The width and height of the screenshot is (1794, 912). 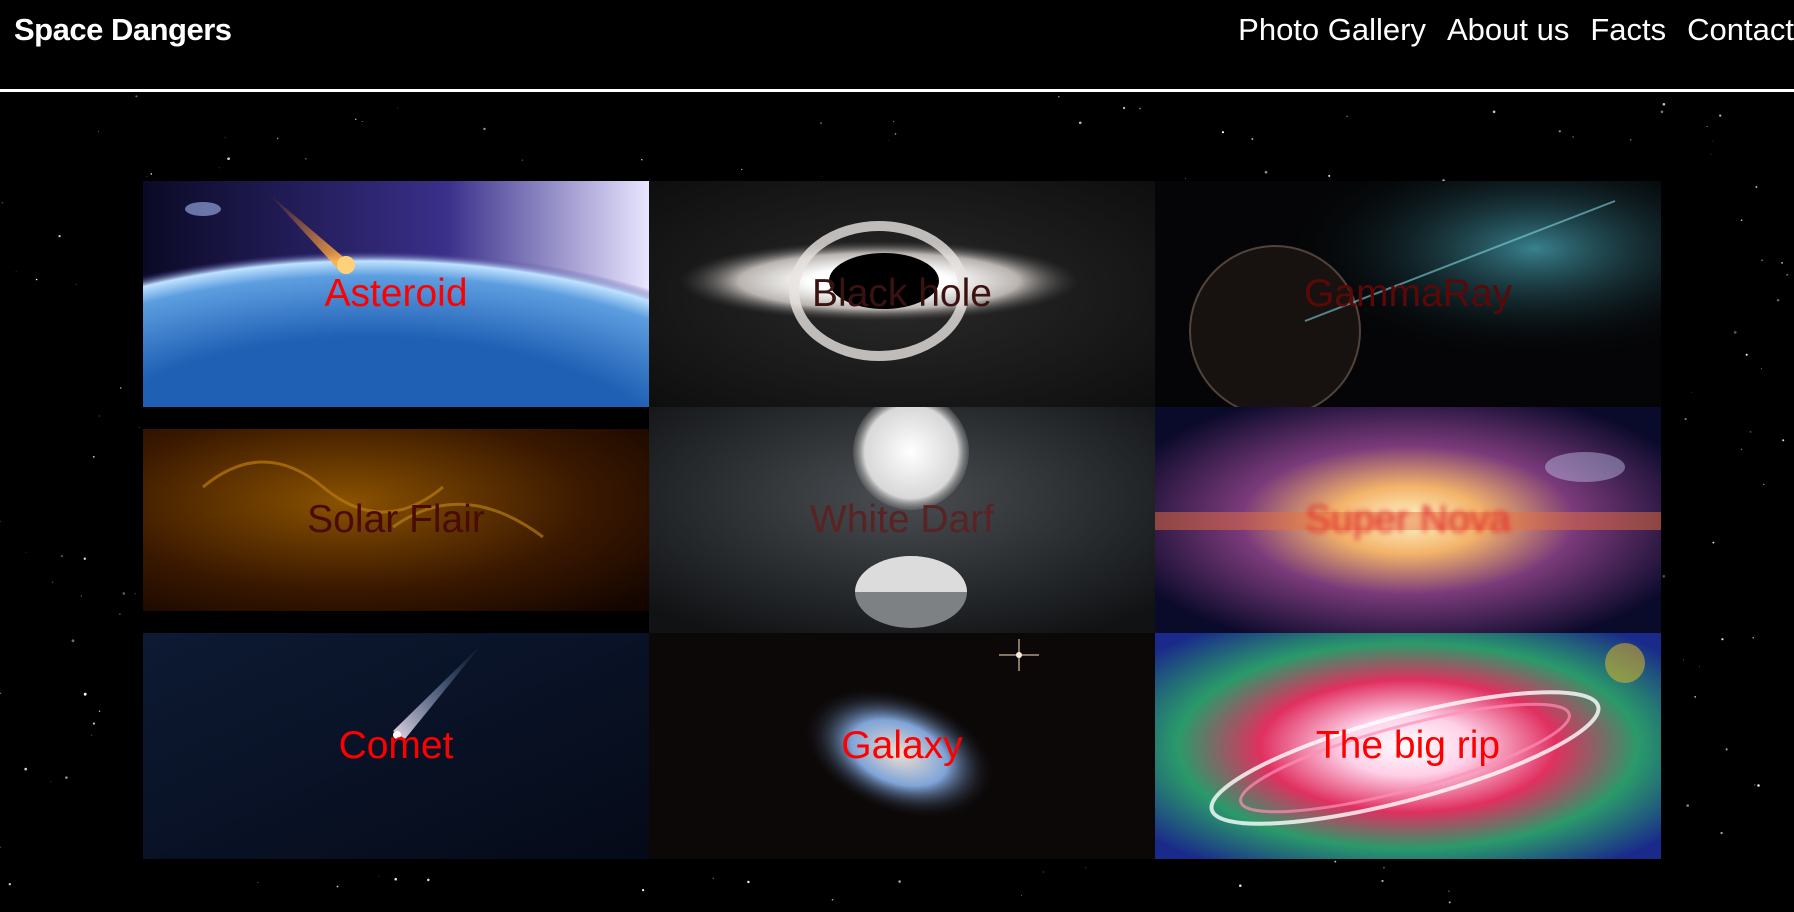 I want to click on tile-label: The big rip, so click(x=1408, y=745).